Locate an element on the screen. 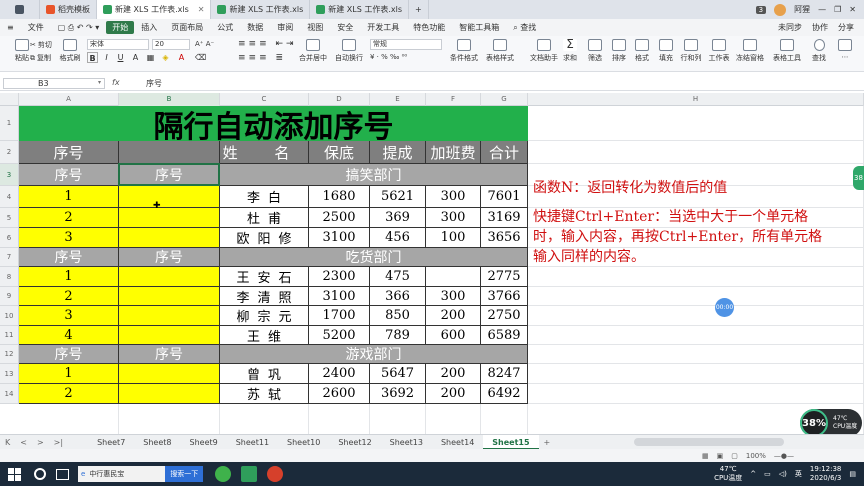  next-sheet-icon: > is located at coordinates (40, 442).